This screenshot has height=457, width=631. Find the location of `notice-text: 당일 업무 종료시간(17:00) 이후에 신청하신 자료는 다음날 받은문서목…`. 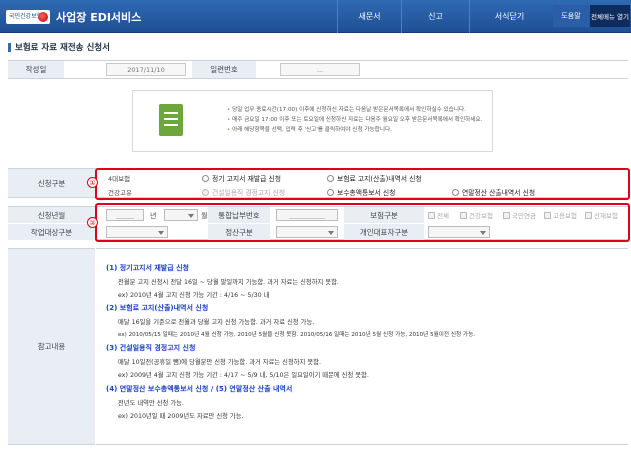

notice-text: 당일 업무 종료시간(17:00) 이후에 신청하신 자료는 다음날 받은문서목… is located at coordinates (354, 120).